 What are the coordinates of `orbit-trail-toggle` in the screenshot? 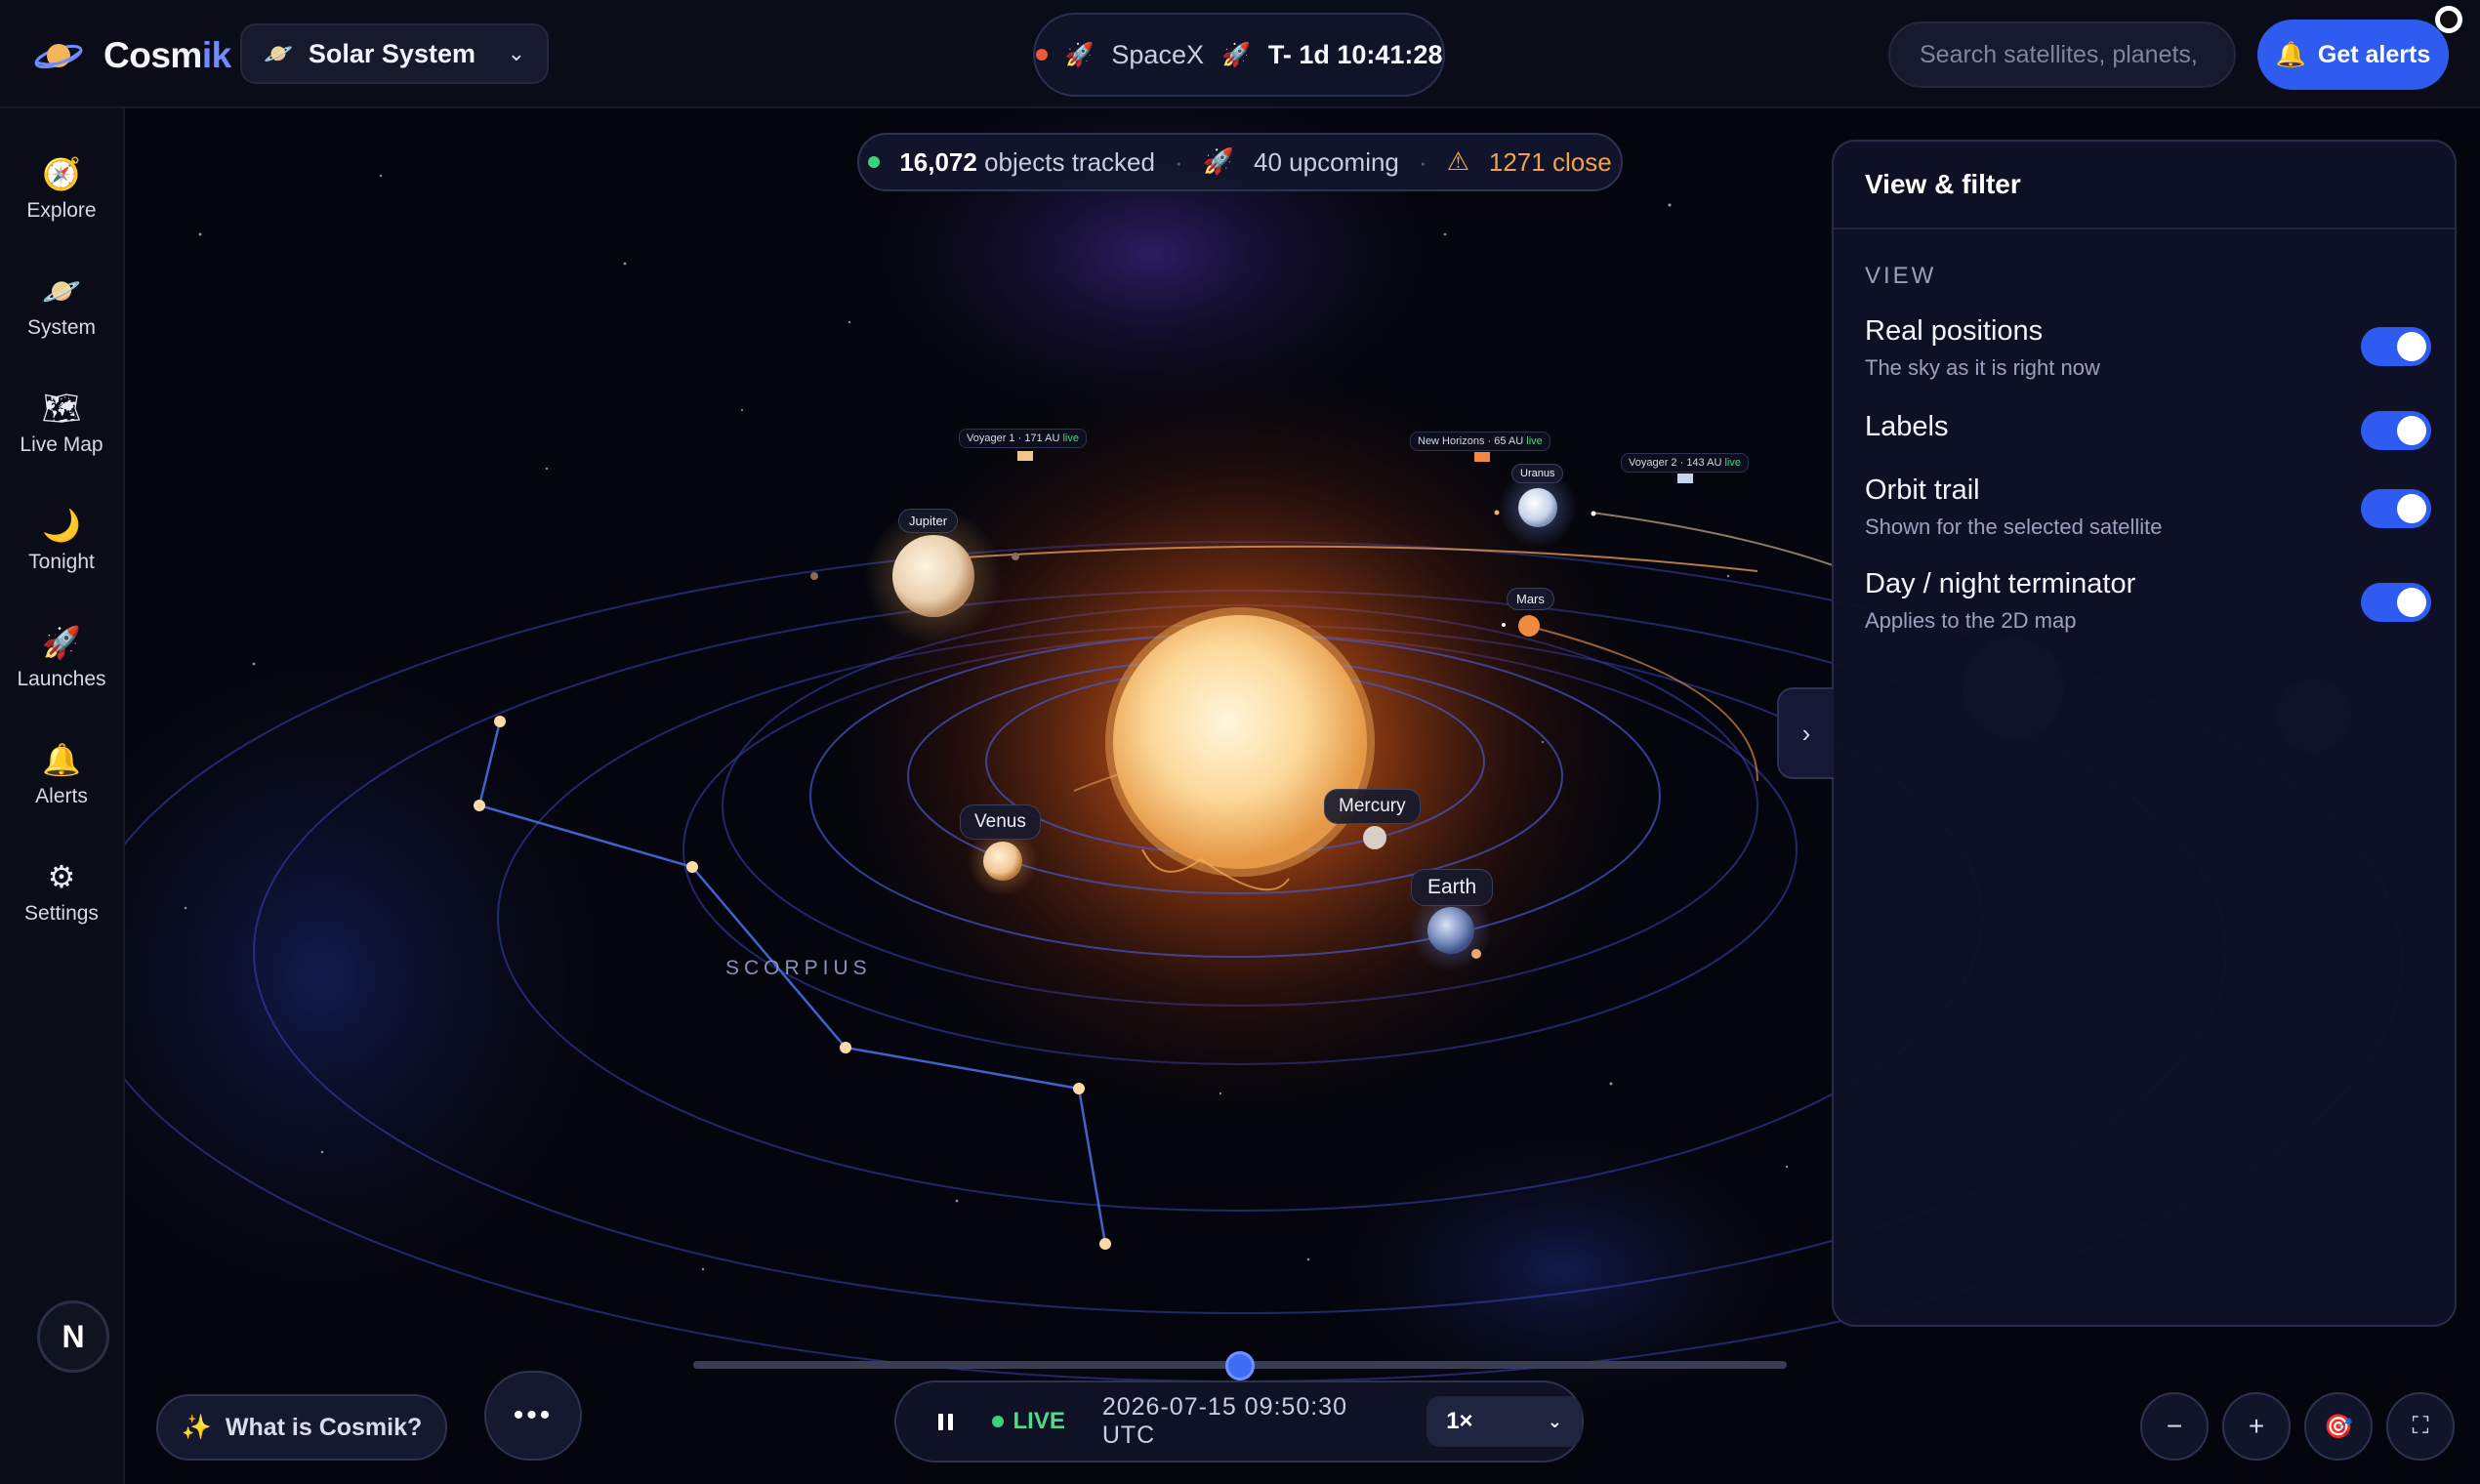 It's located at (2396, 509).